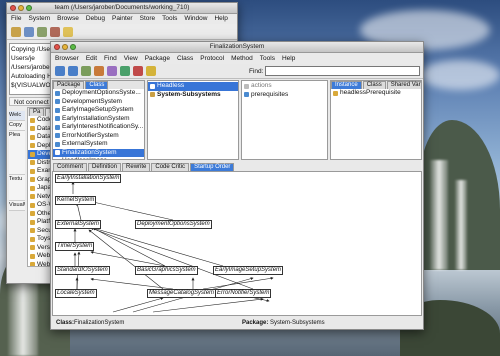  I want to click on graph-node: LocaleSystem, so click(76, 293).